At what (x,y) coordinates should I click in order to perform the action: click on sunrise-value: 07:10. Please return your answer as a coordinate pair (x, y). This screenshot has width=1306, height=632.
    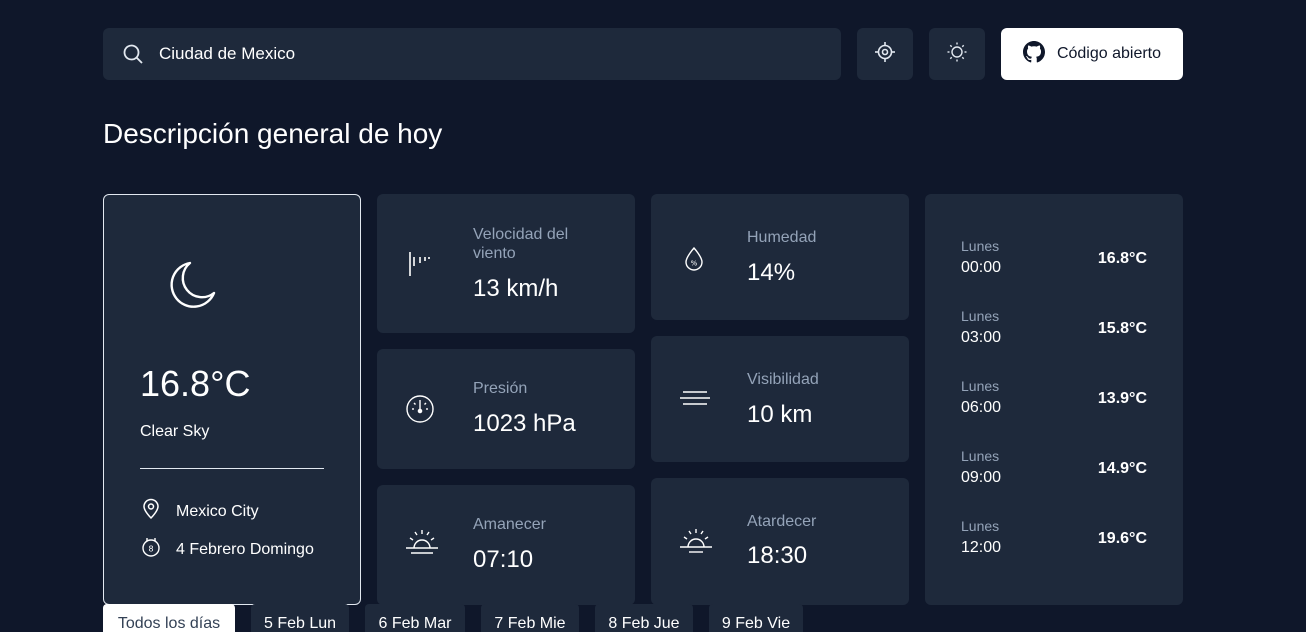
    Looking at the image, I should click on (503, 559).